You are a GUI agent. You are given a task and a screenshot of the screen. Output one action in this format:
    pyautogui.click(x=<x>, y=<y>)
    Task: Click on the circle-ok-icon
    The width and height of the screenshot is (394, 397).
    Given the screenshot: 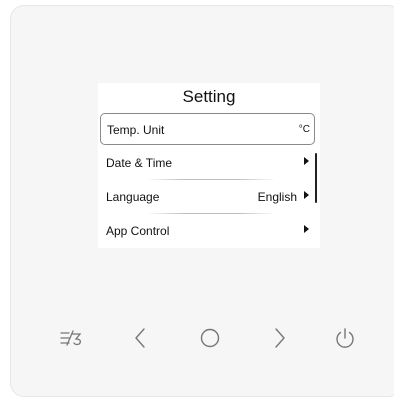 What is the action you would take?
    pyautogui.click(x=210, y=338)
    